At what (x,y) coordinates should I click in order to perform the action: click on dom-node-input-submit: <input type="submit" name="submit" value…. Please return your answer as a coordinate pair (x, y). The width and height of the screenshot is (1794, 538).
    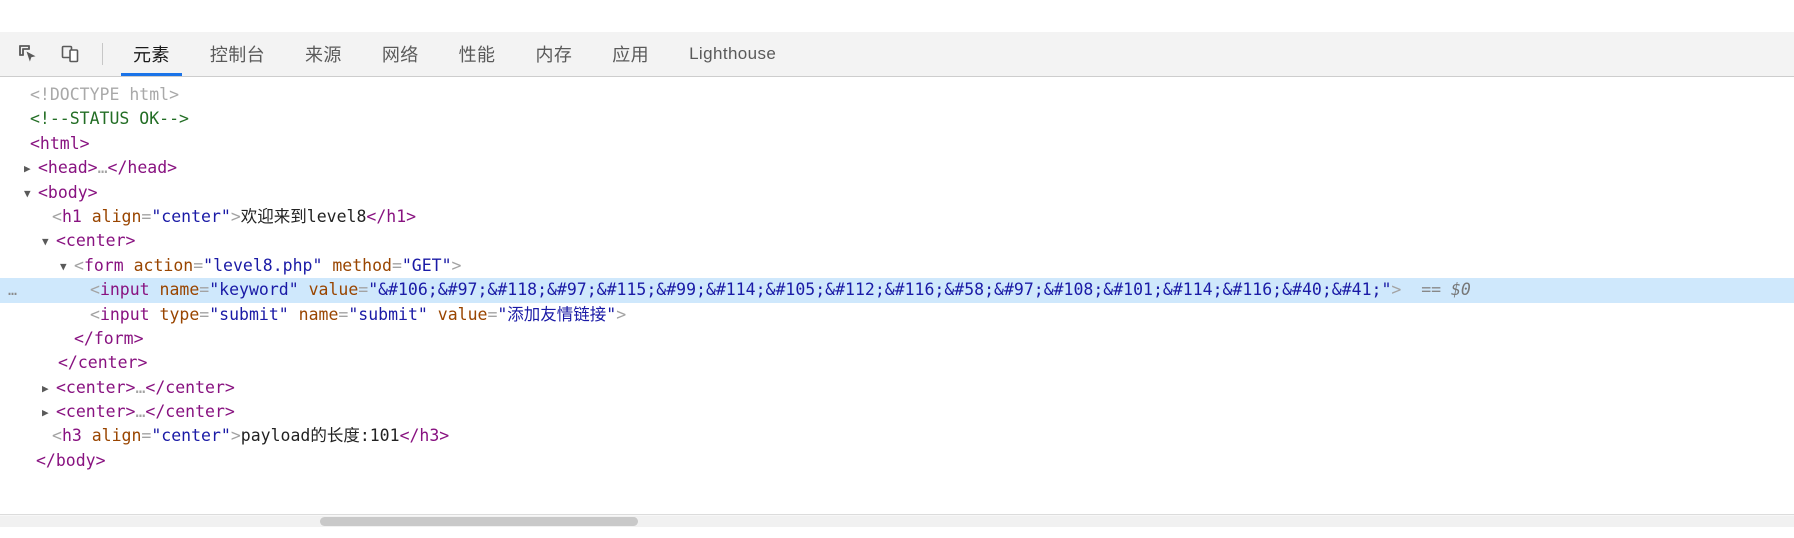
    Looking at the image, I should click on (897, 315).